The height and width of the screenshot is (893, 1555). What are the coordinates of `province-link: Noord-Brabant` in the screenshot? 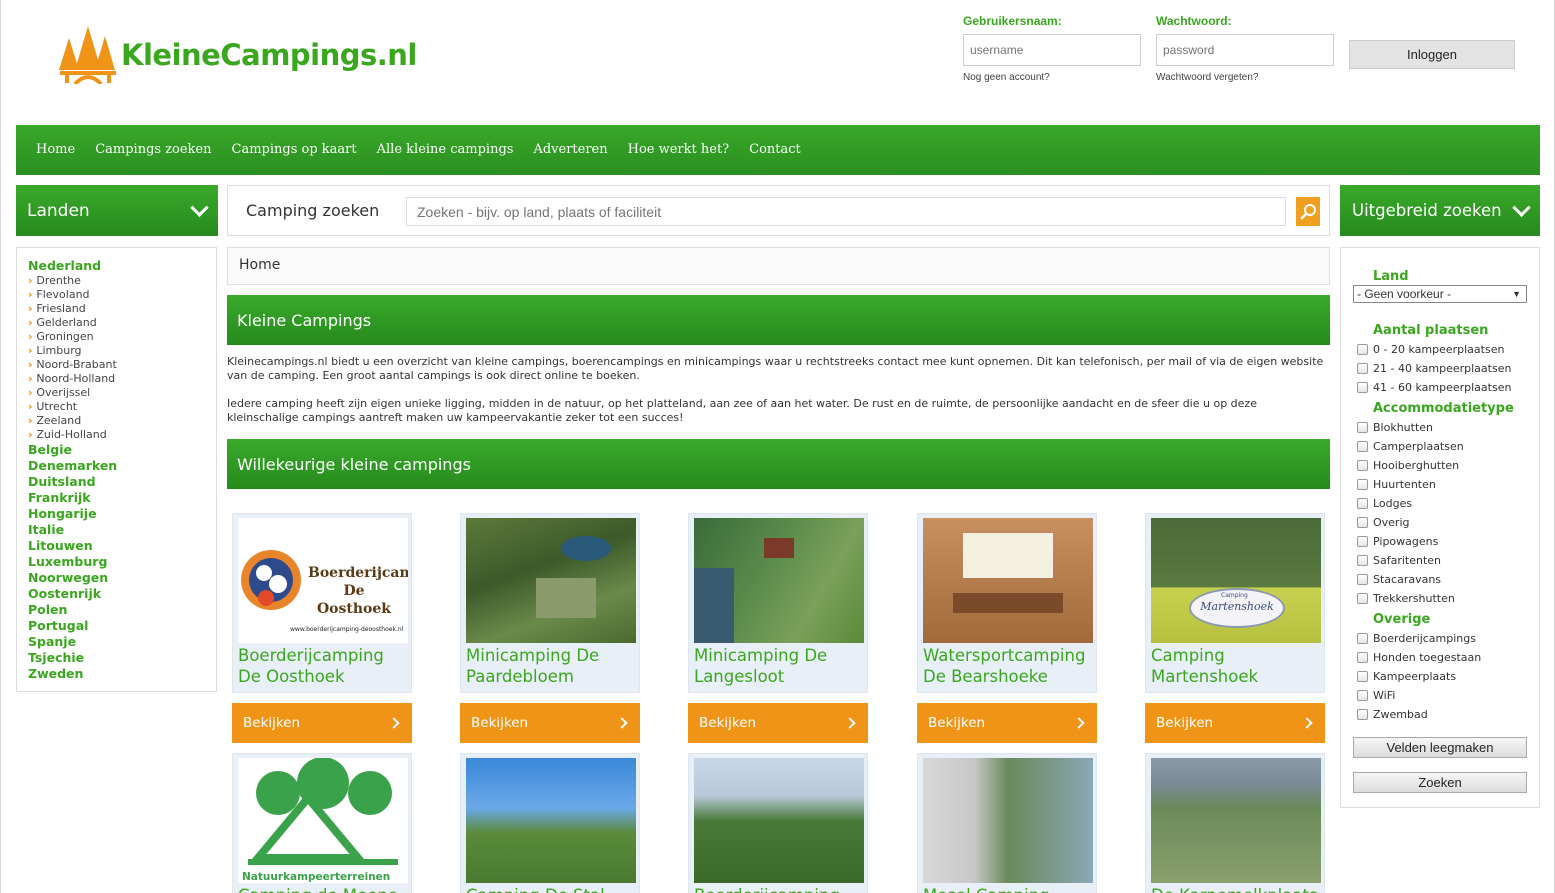 It's located at (122, 365).